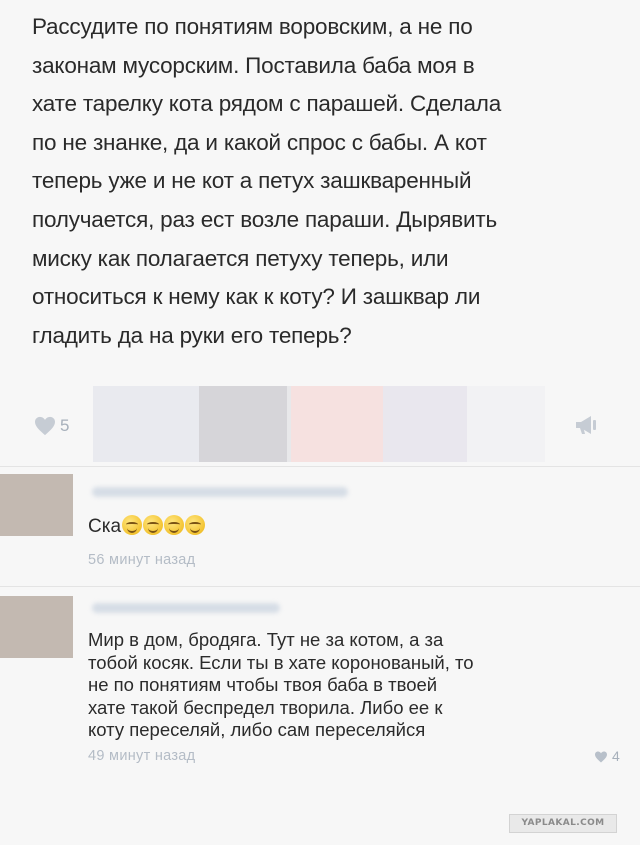 The width and height of the screenshot is (640, 845). I want to click on comment-time: 56 минут назад, so click(141, 560).